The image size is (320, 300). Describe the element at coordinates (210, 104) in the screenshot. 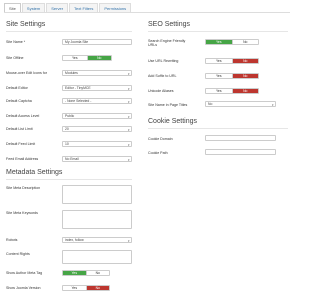

I see `site-name-in-page-titles-value: No` at that location.